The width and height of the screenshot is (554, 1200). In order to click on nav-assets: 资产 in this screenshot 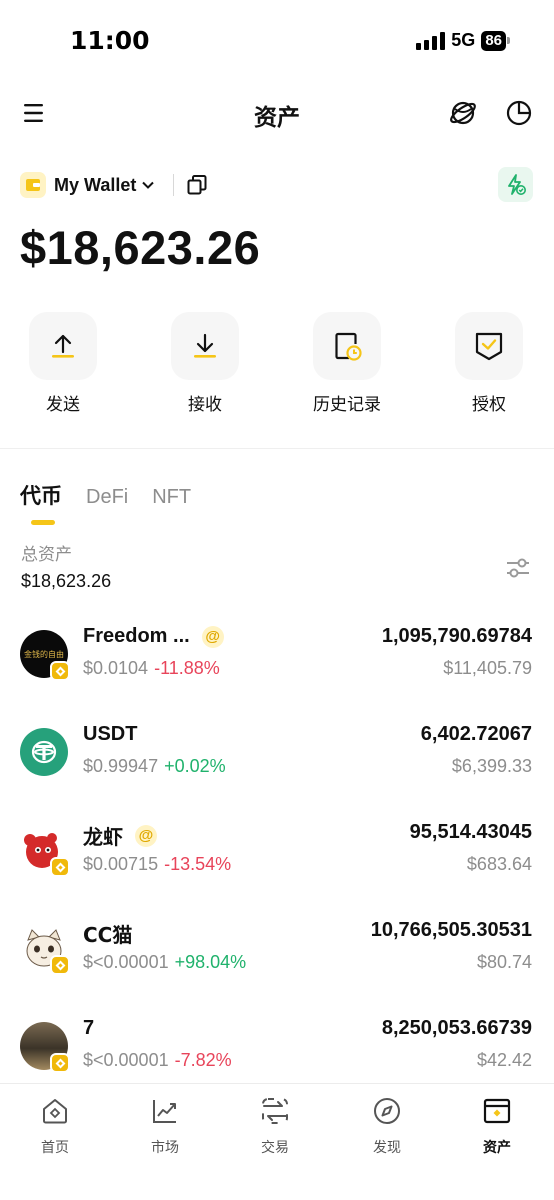, I will do `click(497, 1126)`.